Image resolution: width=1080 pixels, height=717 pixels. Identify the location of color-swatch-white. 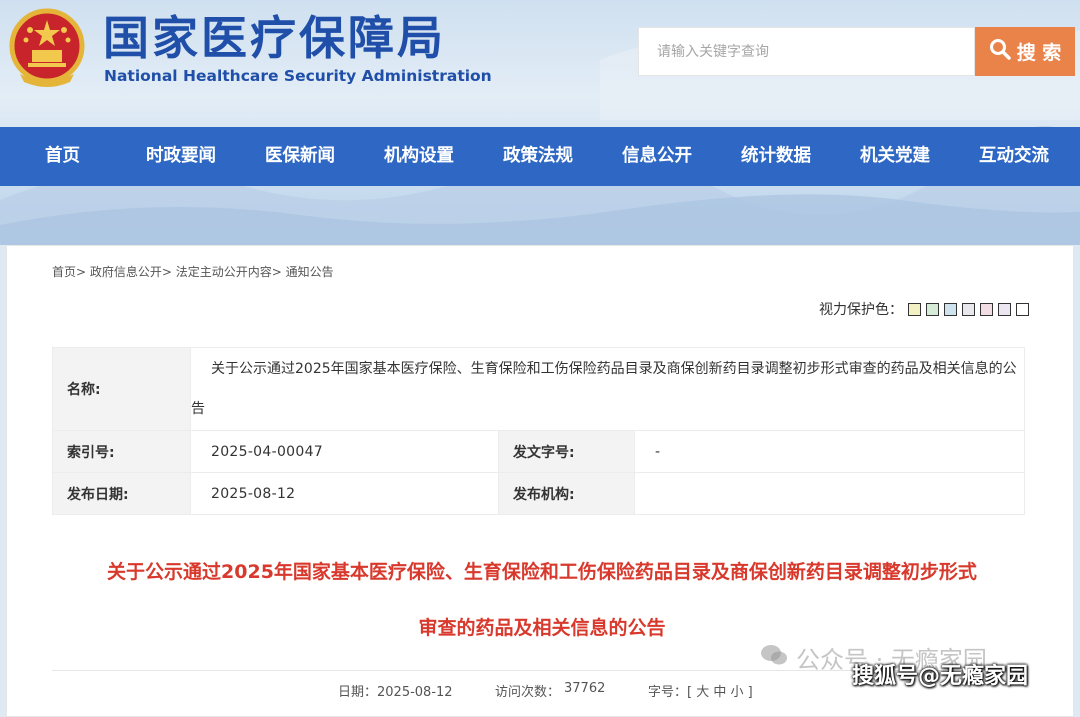
(1022, 309).